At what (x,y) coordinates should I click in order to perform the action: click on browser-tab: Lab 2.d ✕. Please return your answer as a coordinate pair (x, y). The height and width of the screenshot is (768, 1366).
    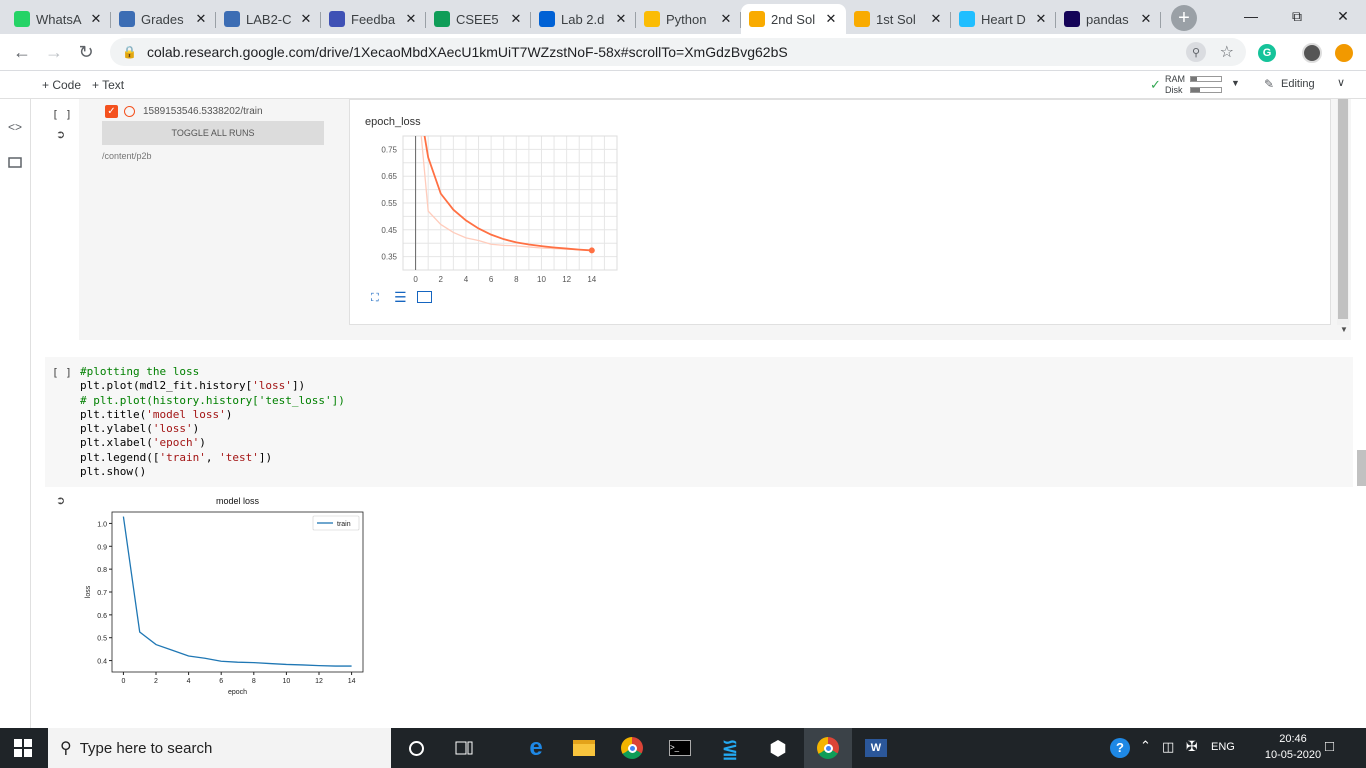
    Looking at the image, I should click on (583, 19).